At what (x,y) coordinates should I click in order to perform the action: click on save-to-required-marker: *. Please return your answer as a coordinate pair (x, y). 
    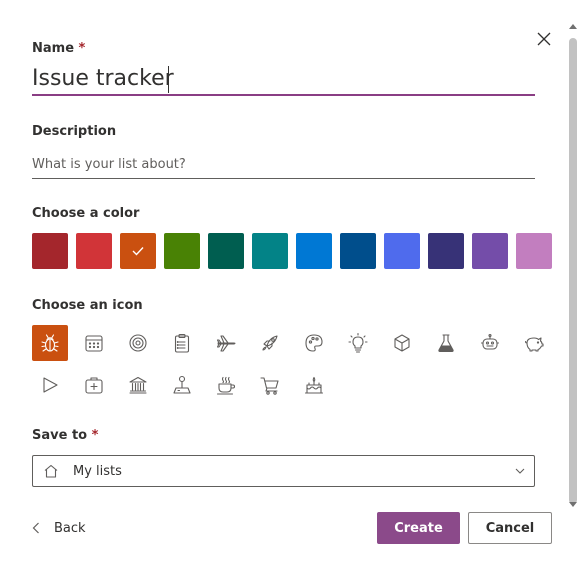
    Looking at the image, I should click on (95, 435).